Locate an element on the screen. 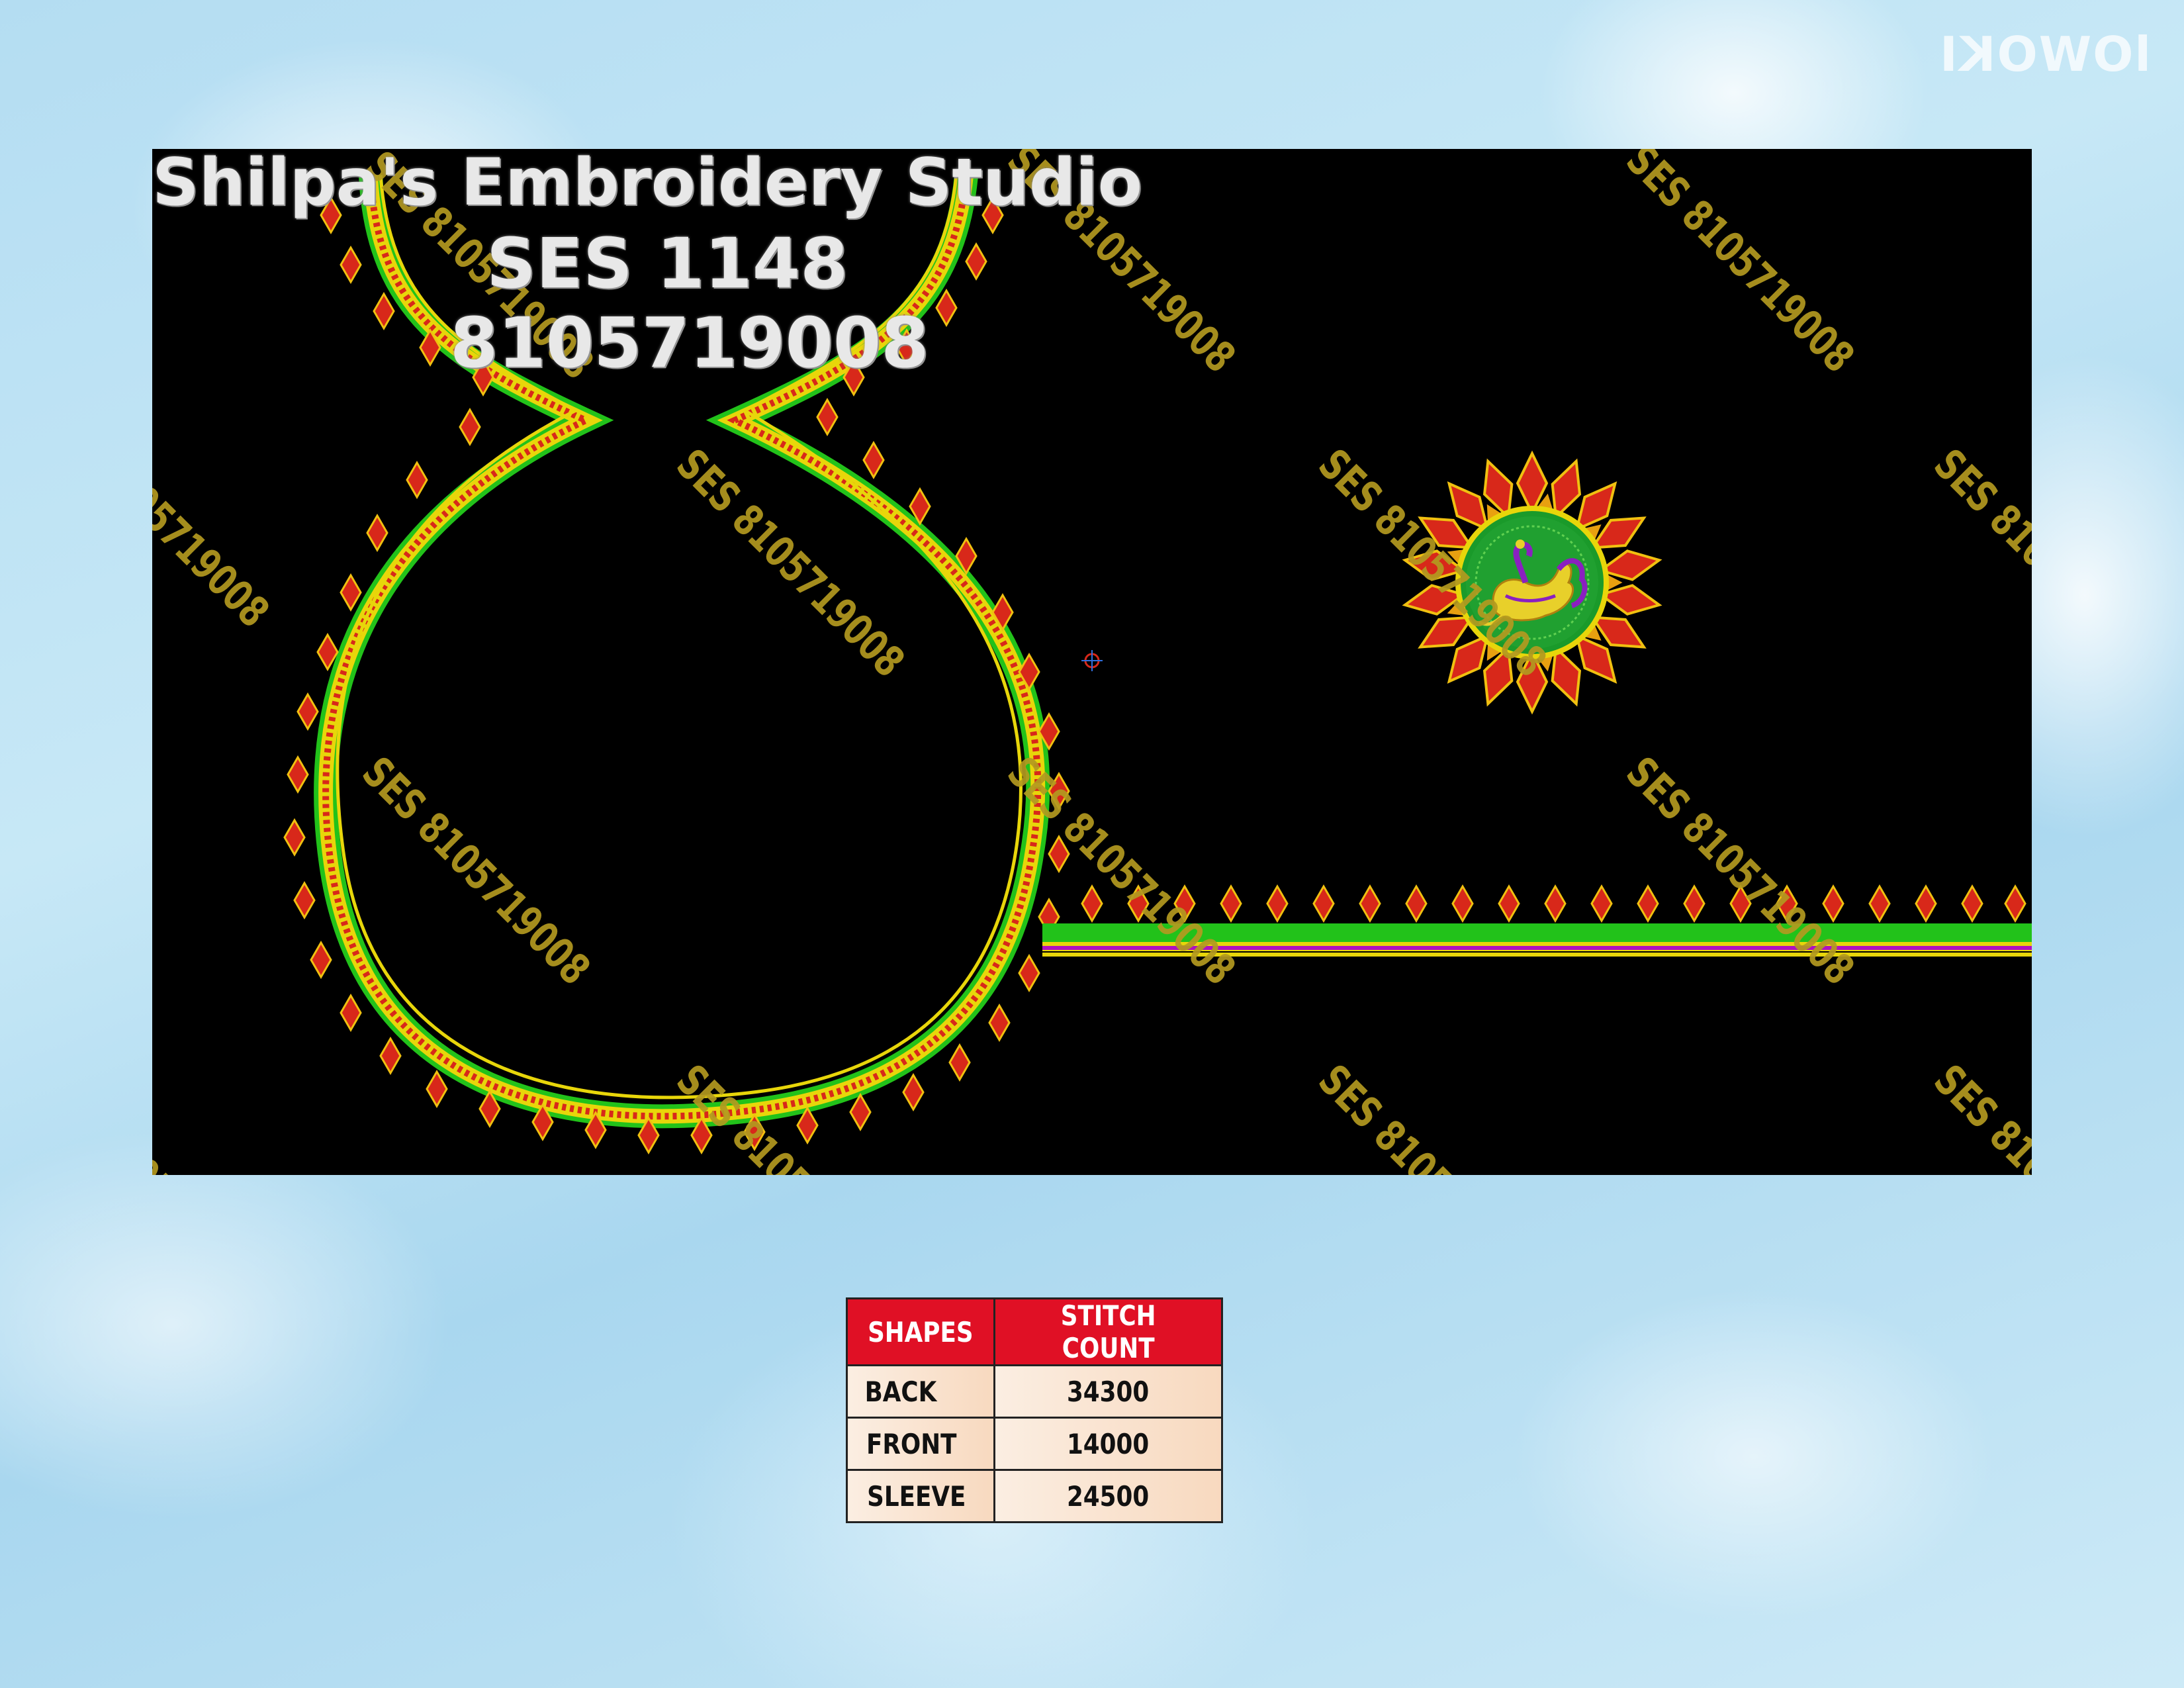  column-header-stitch-count: STITCH COUNT is located at coordinates (1108, 1331).